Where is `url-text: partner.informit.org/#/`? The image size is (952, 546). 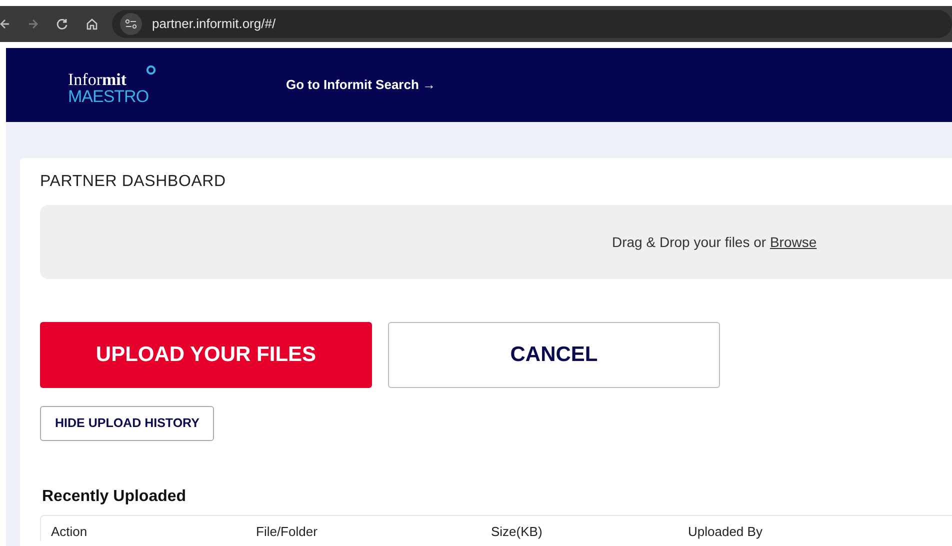 url-text: partner.informit.org/#/ is located at coordinates (214, 24).